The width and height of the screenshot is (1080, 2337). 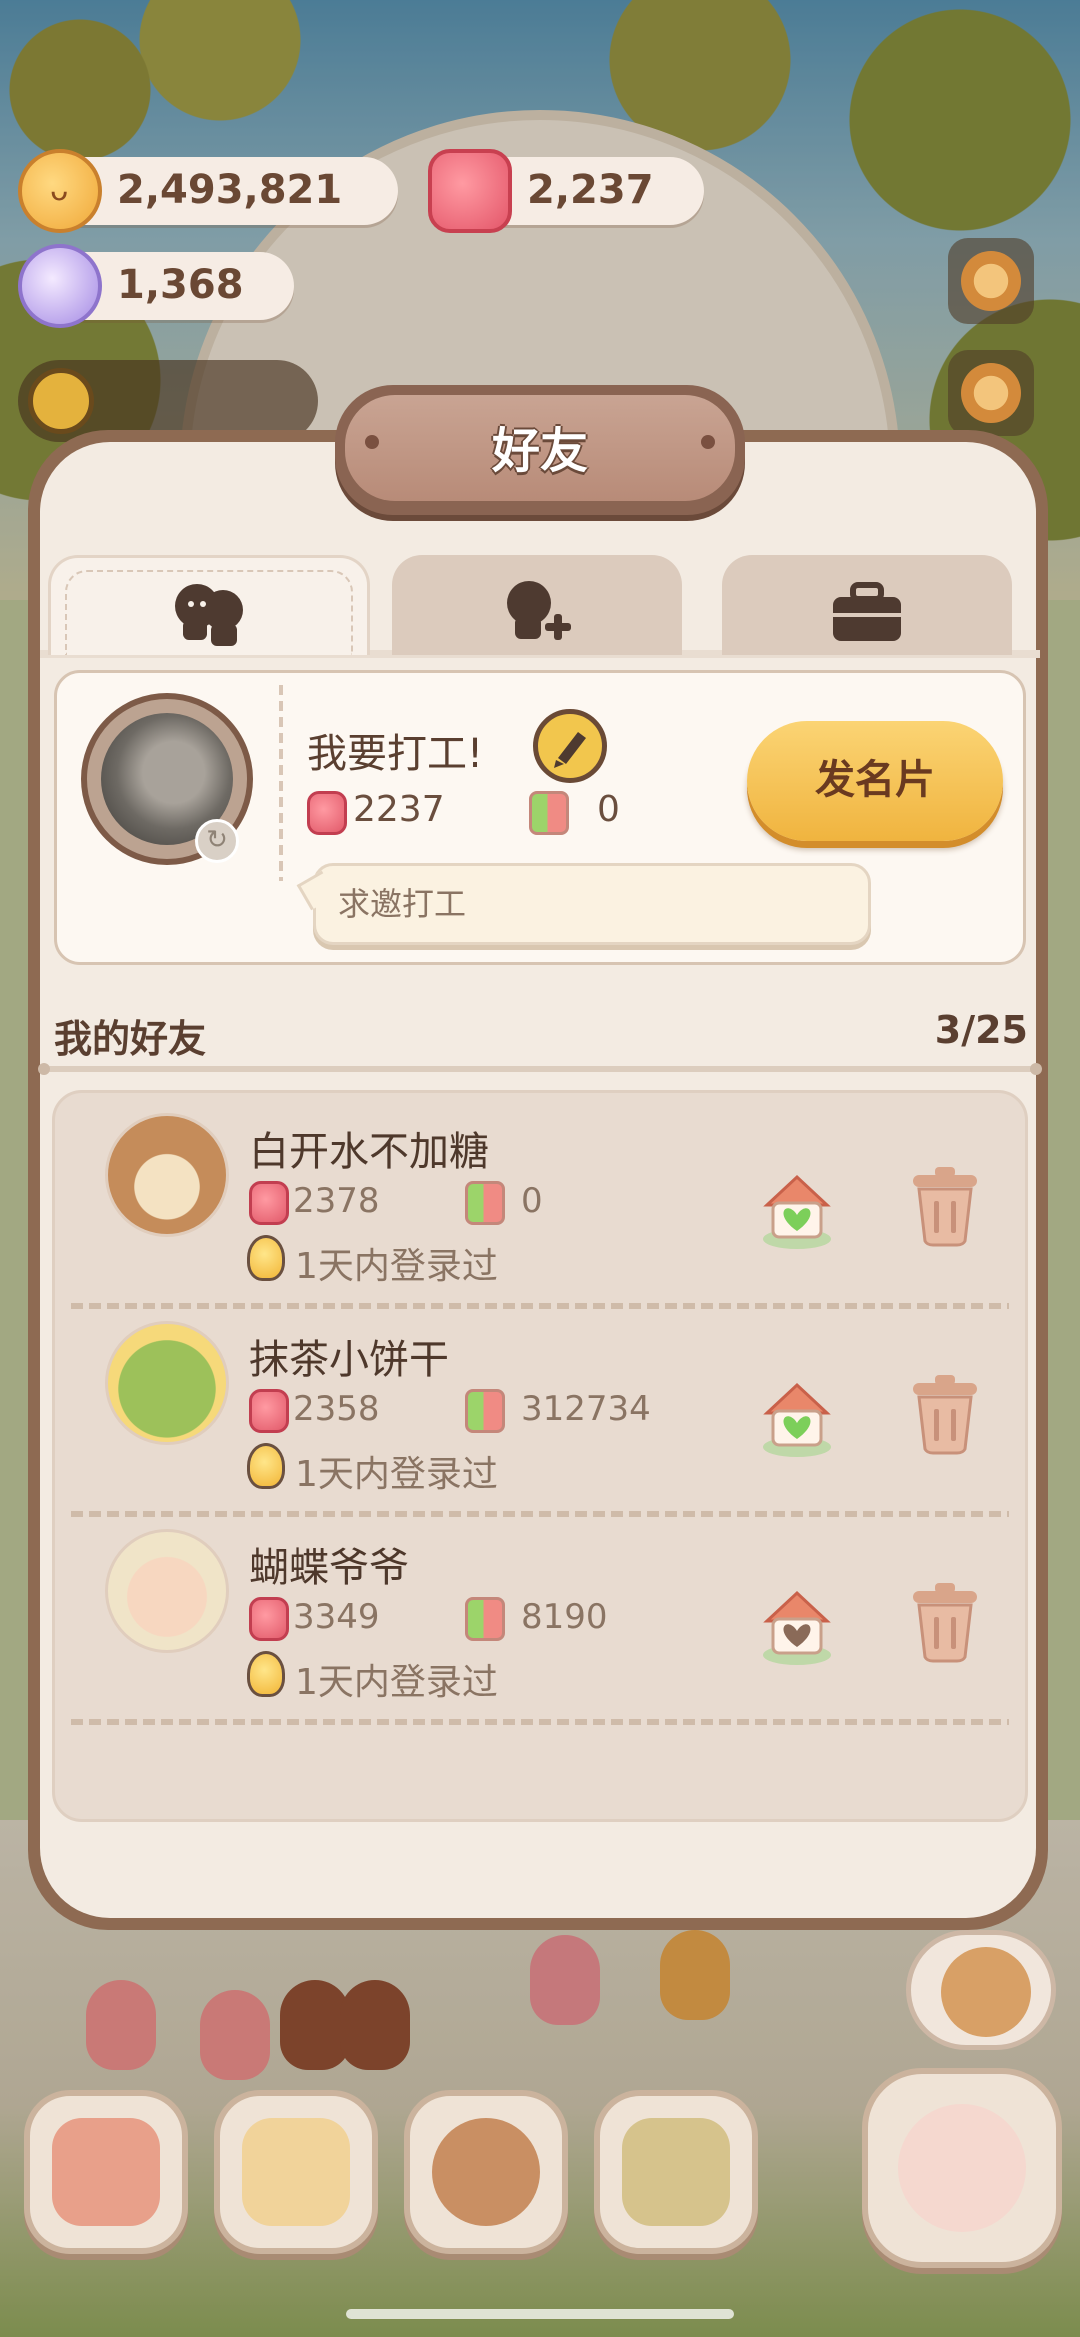 I want to click on add-friend-icon, so click(x=539, y=610).